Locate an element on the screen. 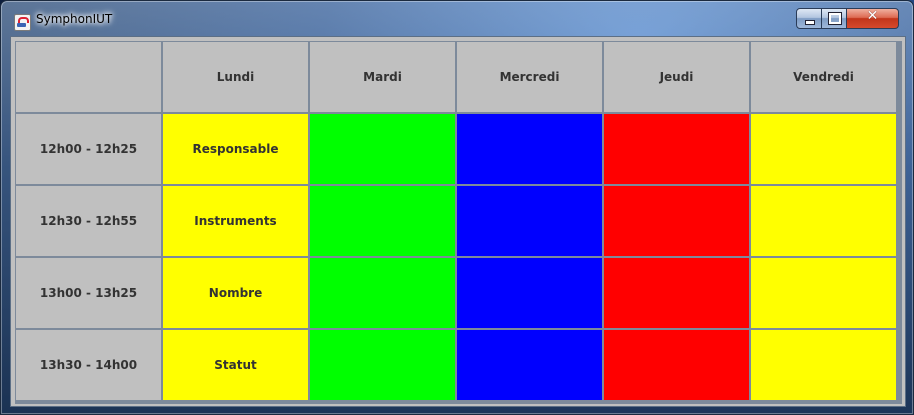 This screenshot has height=415, width=914. column-header-mardi: Mardi is located at coordinates (383, 78).